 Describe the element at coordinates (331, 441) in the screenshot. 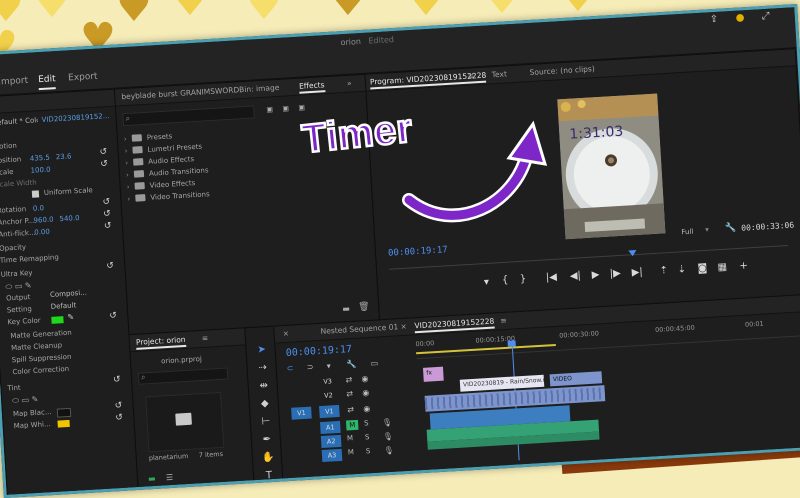

I see `track-label-a2: A2` at that location.